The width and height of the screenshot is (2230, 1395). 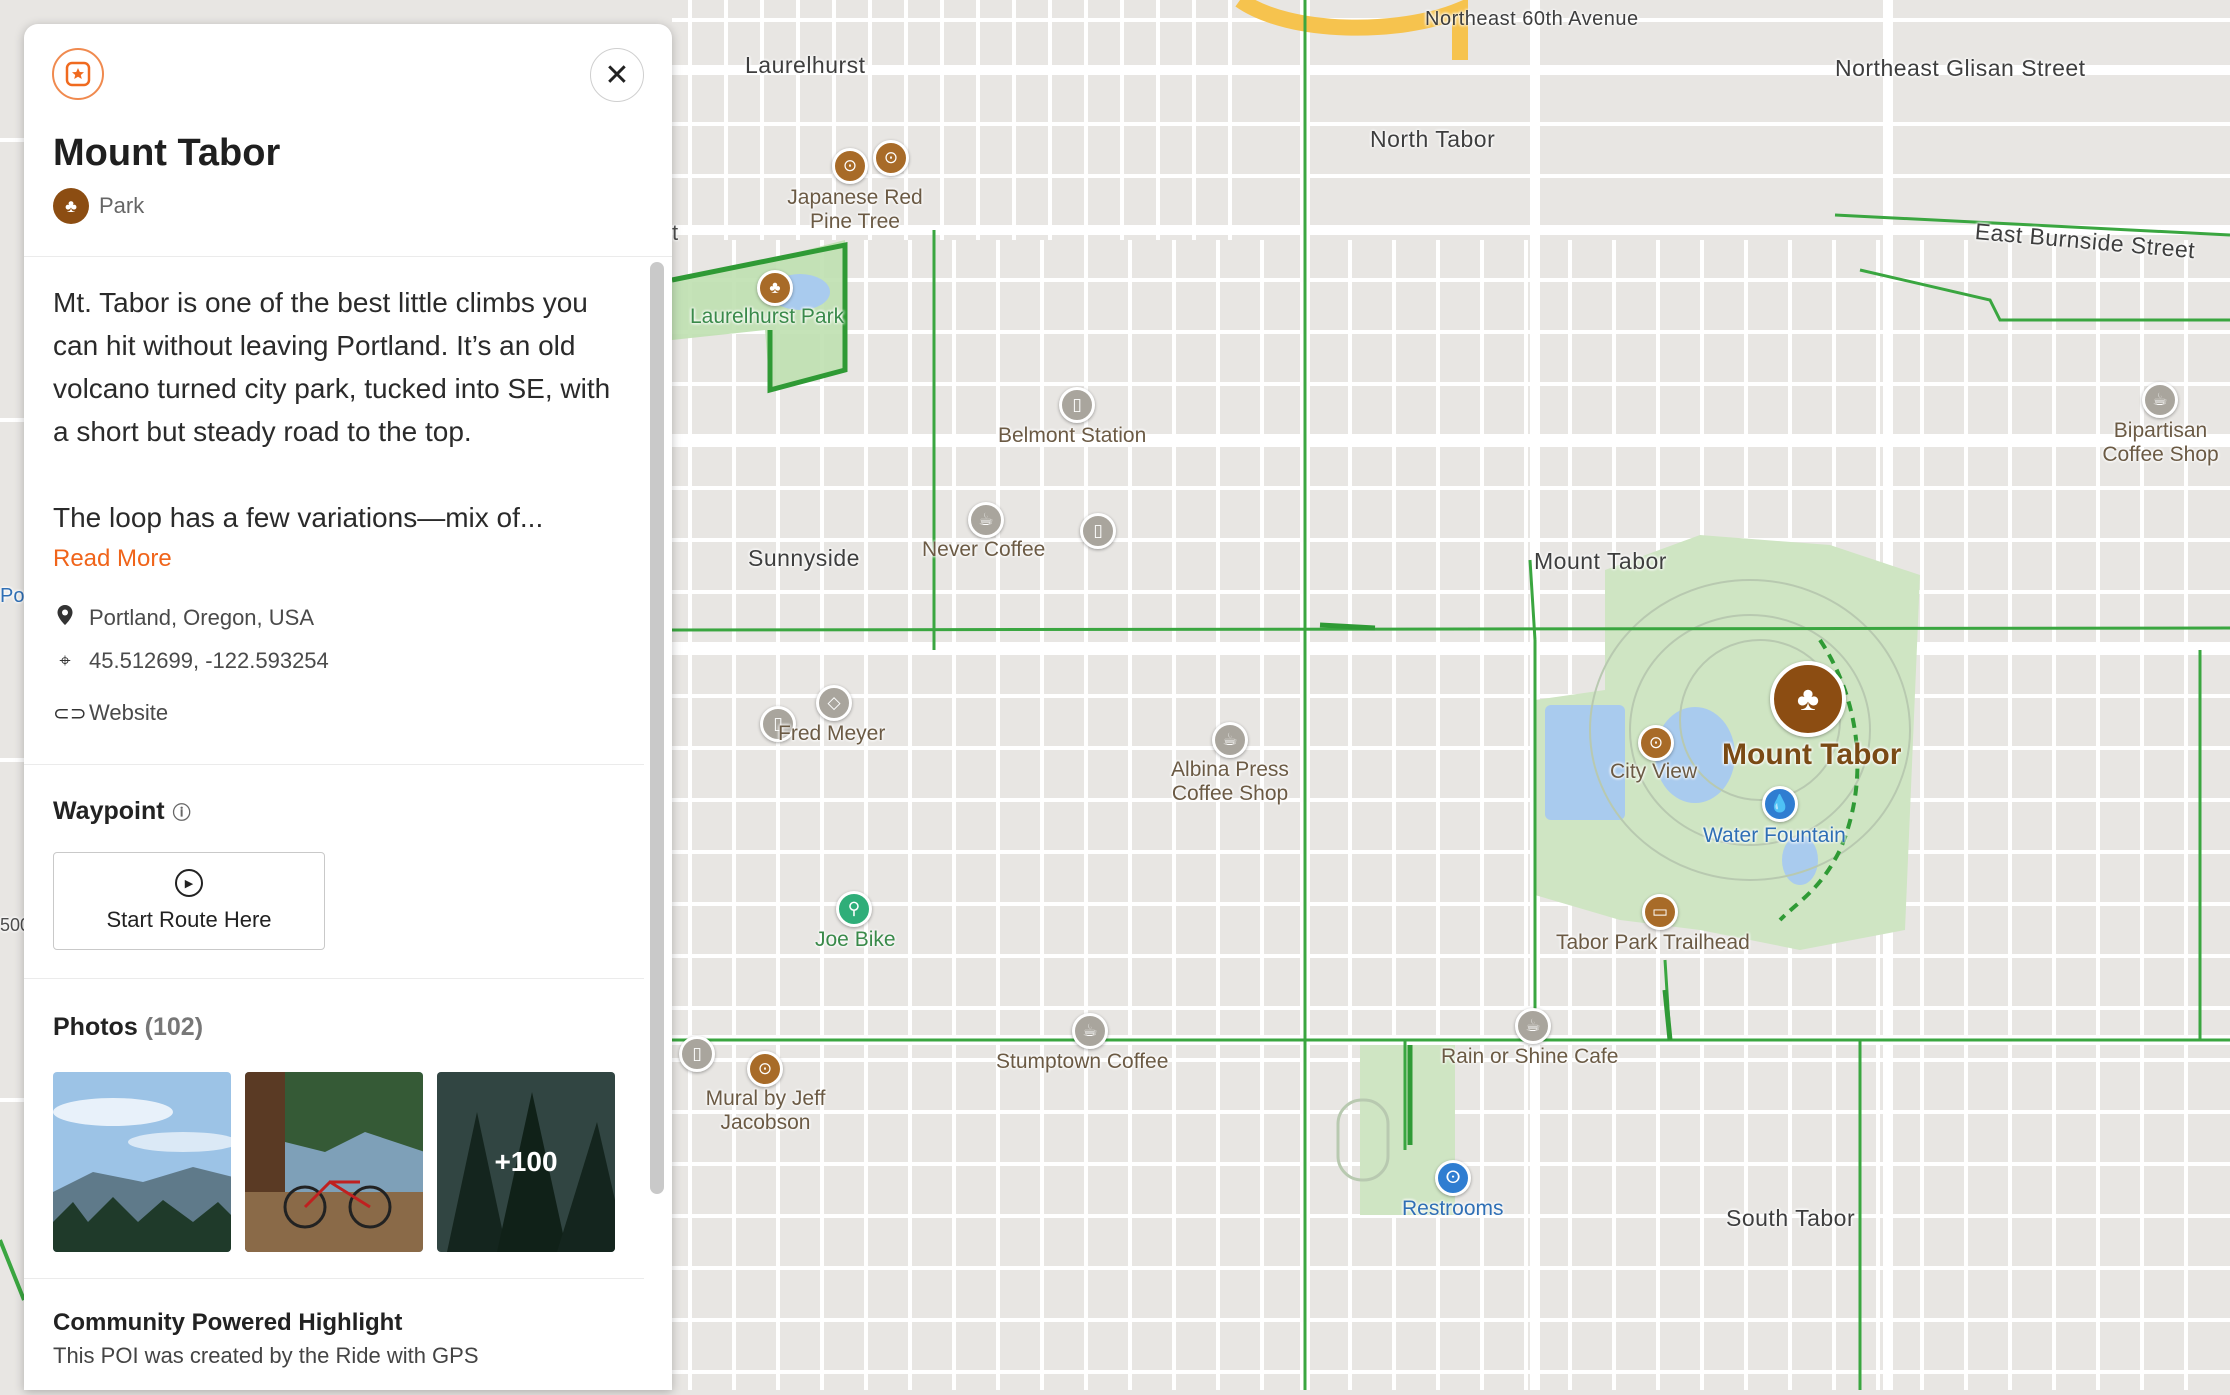 I want to click on poi-label: Japanese Red Pine Tree, so click(x=855, y=210).